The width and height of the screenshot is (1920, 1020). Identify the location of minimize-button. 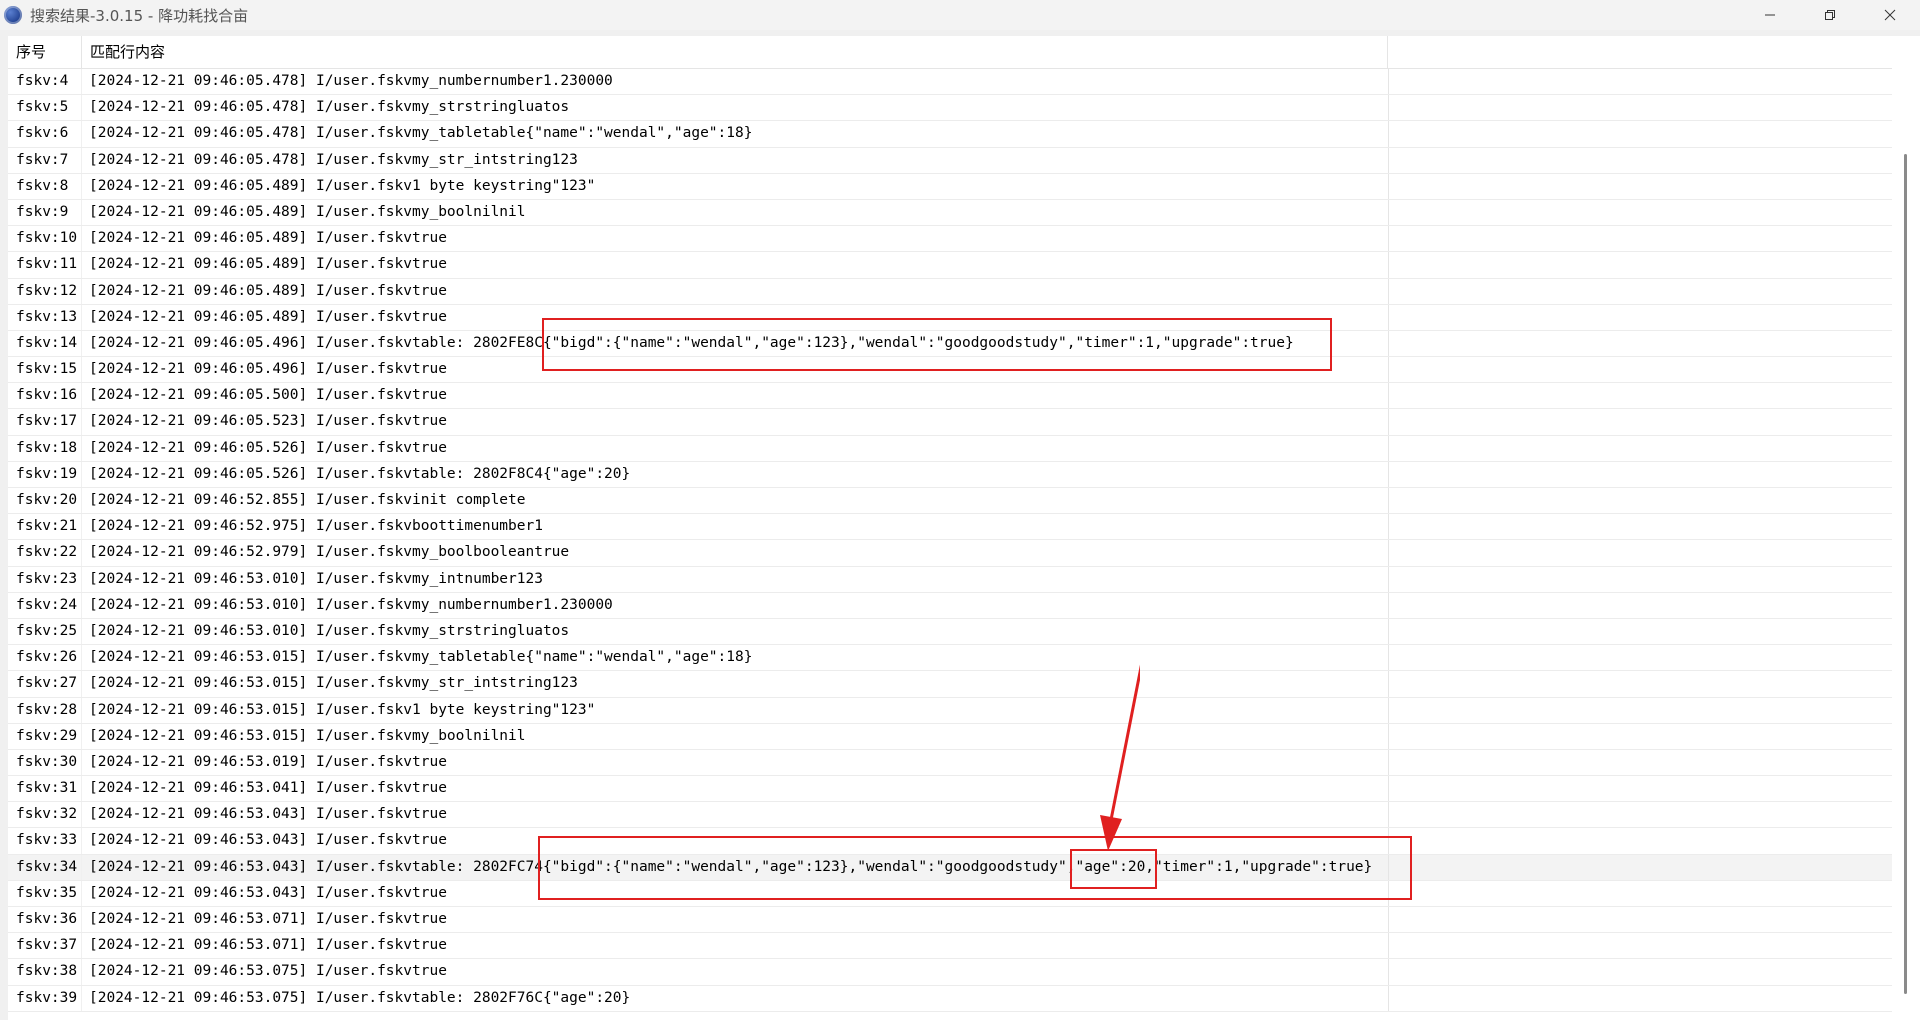
(1770, 15).